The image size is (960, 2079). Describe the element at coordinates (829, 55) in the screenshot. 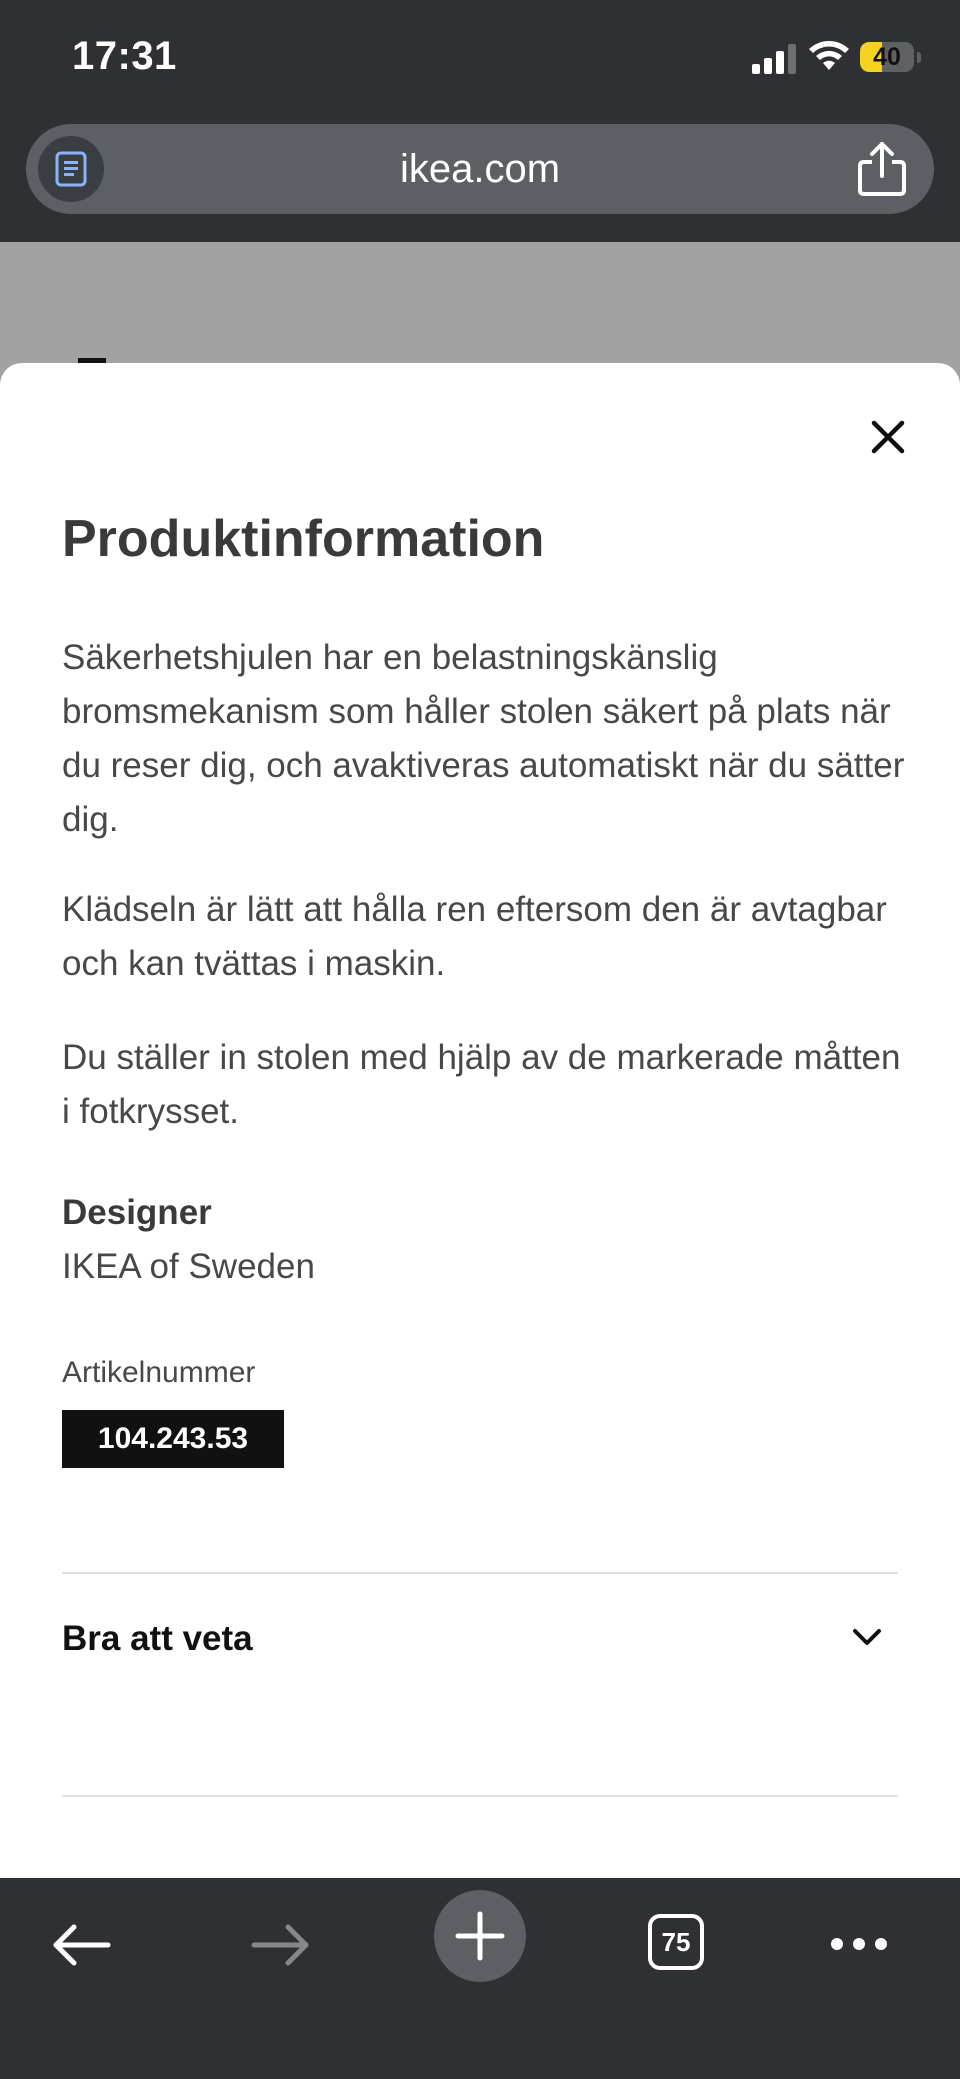

I see `wifi-icon` at that location.